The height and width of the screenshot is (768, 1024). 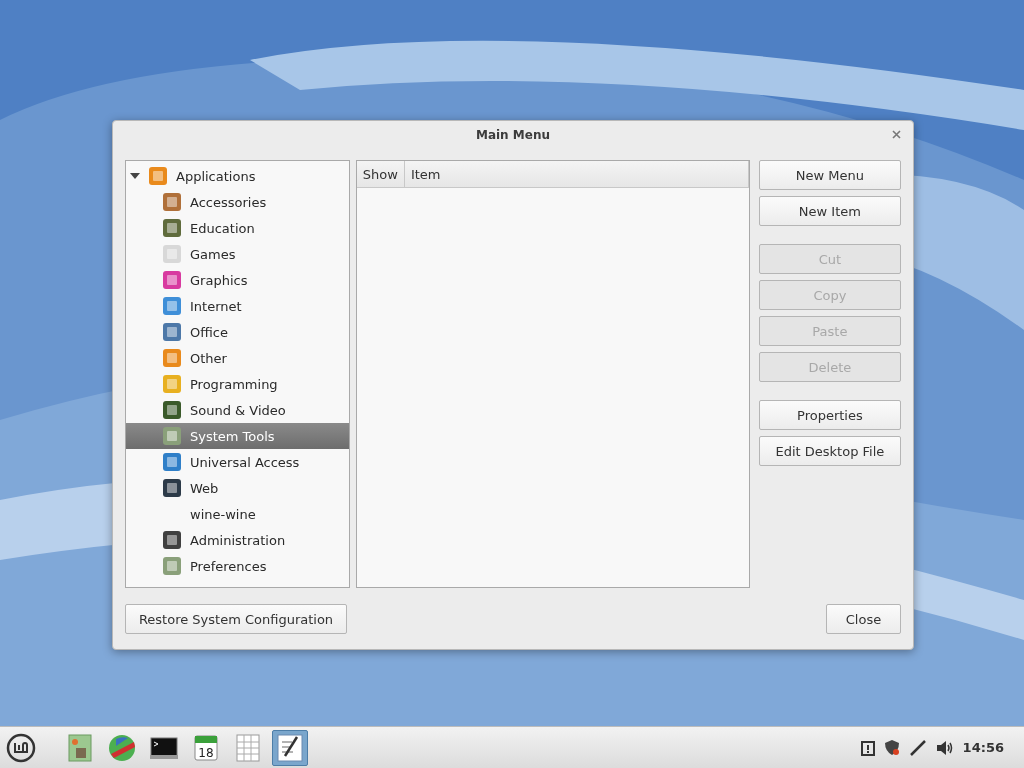 What do you see at coordinates (237, 566) in the screenshot?
I see `tree-item: Preferences` at bounding box center [237, 566].